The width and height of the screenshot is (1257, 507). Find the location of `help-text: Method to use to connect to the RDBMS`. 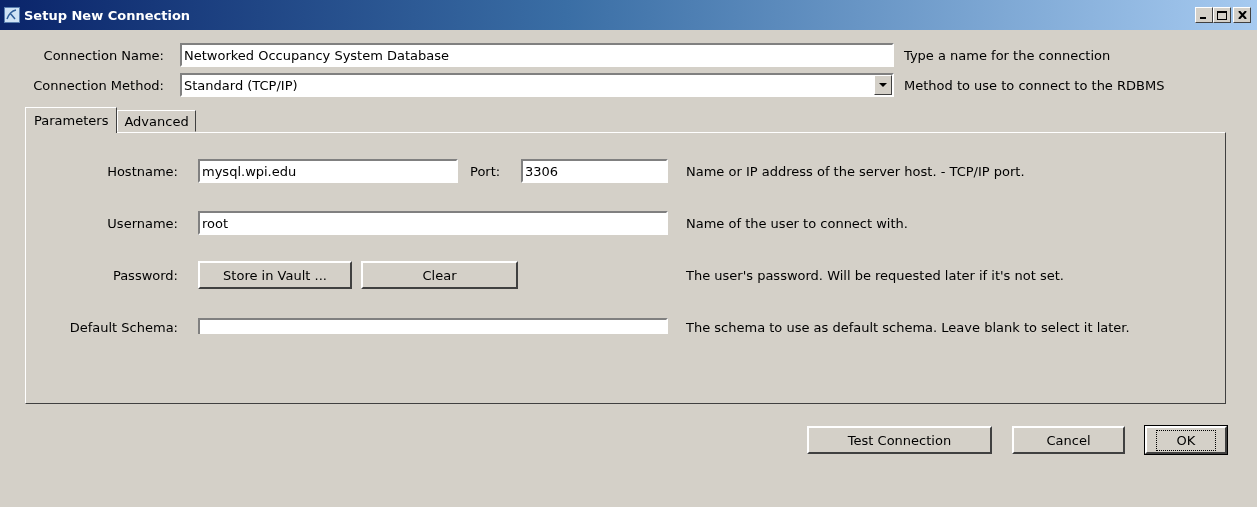

help-text: Method to use to connect to the RDBMS is located at coordinates (1034, 85).